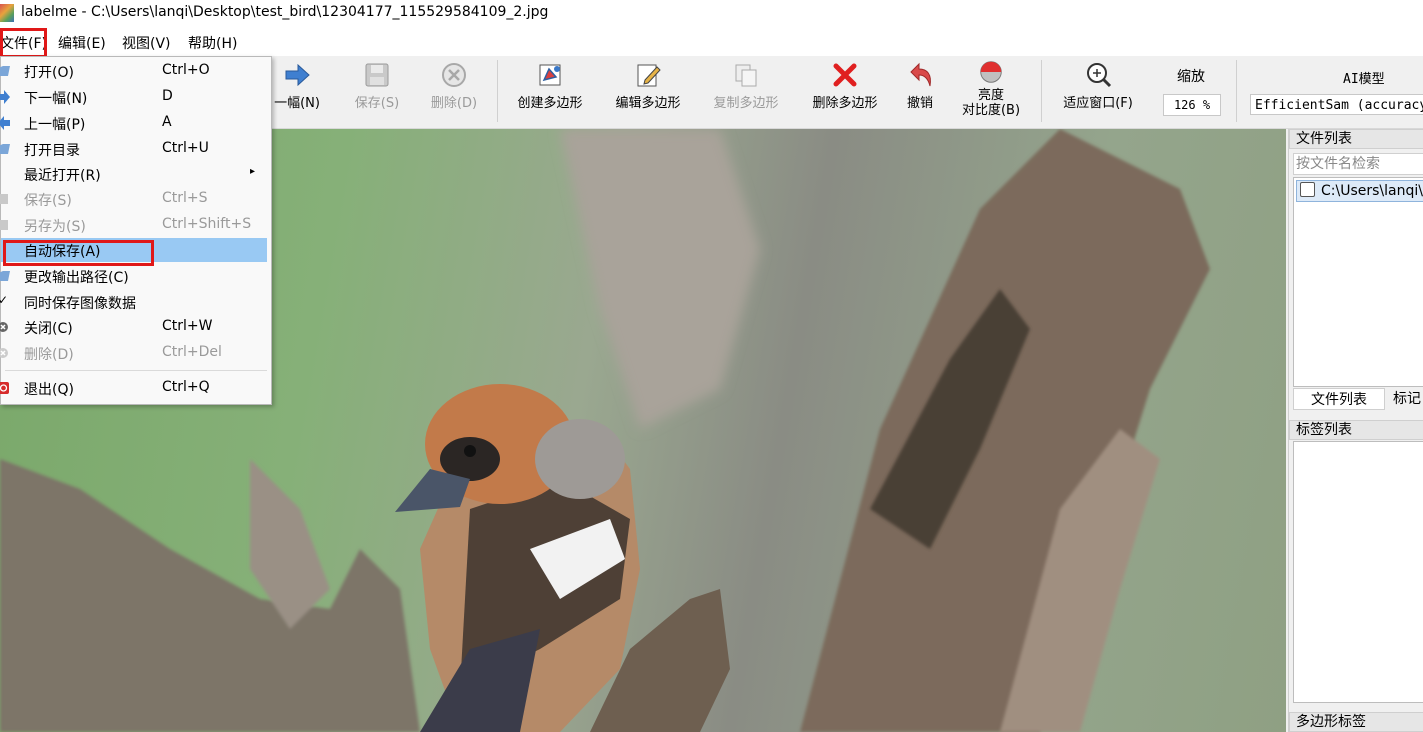 The height and width of the screenshot is (732, 1423). I want to click on file-list-item: C:\Users\lanqi\, so click(1359, 191).